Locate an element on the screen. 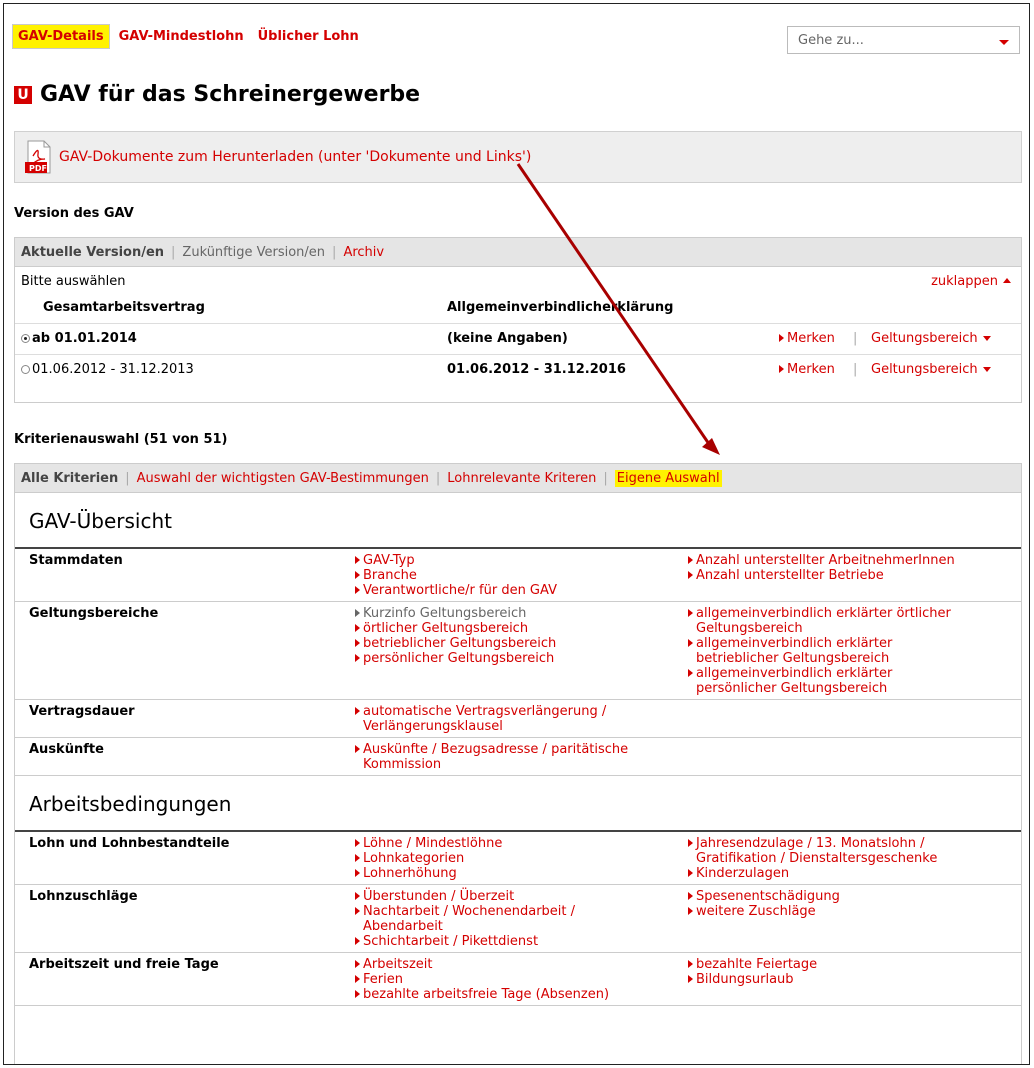 This screenshot has width=1034, height=1068. criteria-link: Kinderzulagen is located at coordinates (853, 873).